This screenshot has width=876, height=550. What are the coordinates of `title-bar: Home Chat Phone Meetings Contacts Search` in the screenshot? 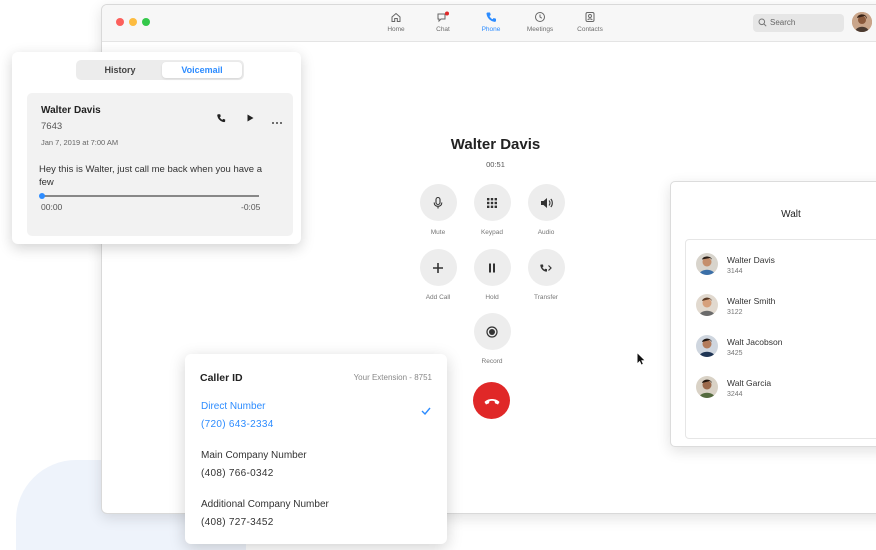 It's located at (489, 23).